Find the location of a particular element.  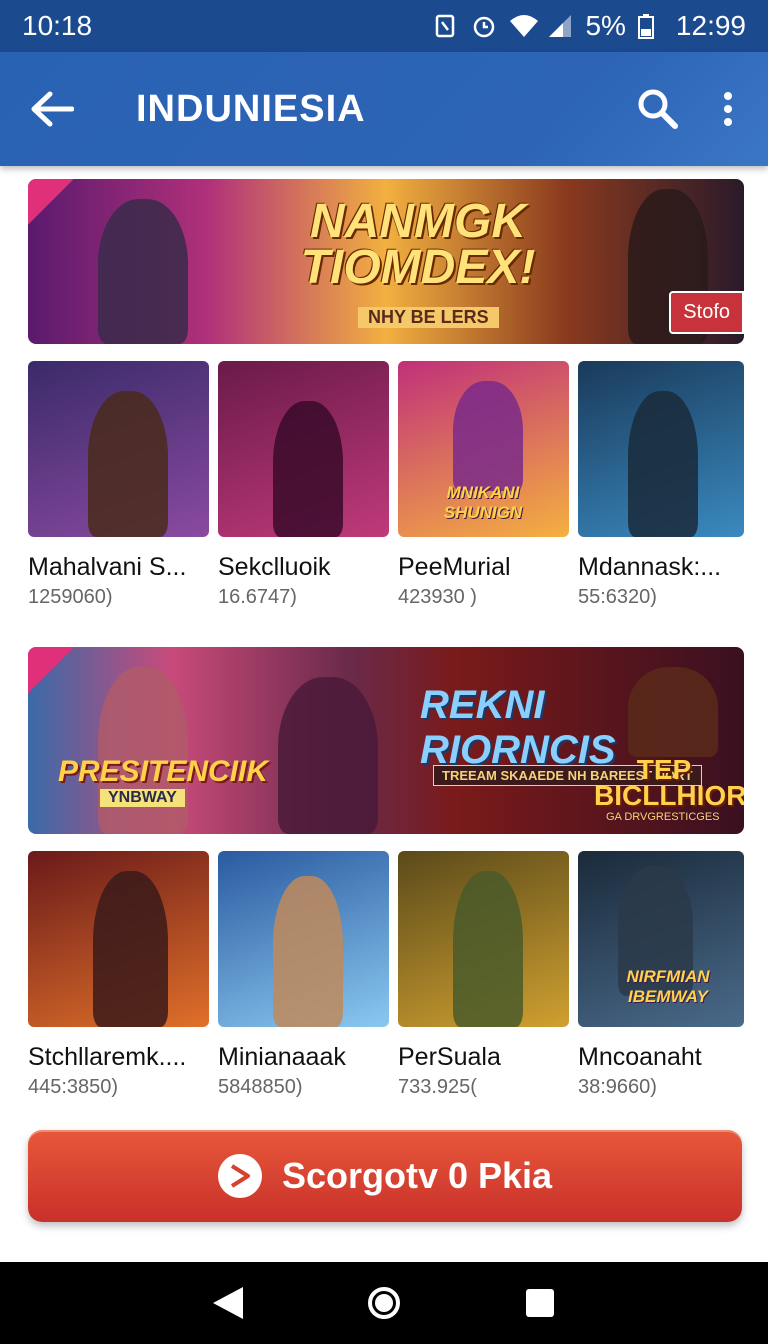

battery-icon is located at coordinates (650, 26).